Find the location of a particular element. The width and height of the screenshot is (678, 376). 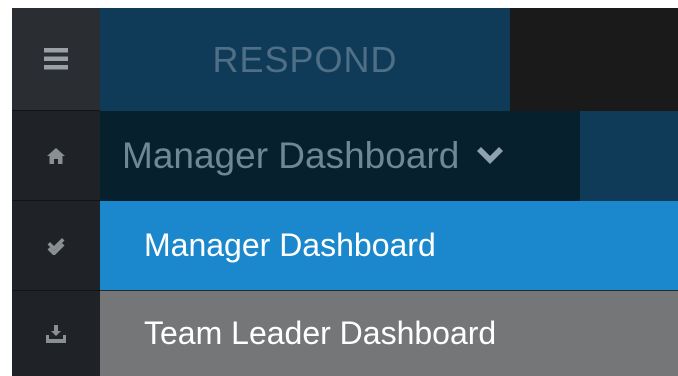

sidebar-item-tasks is located at coordinates (56, 246).